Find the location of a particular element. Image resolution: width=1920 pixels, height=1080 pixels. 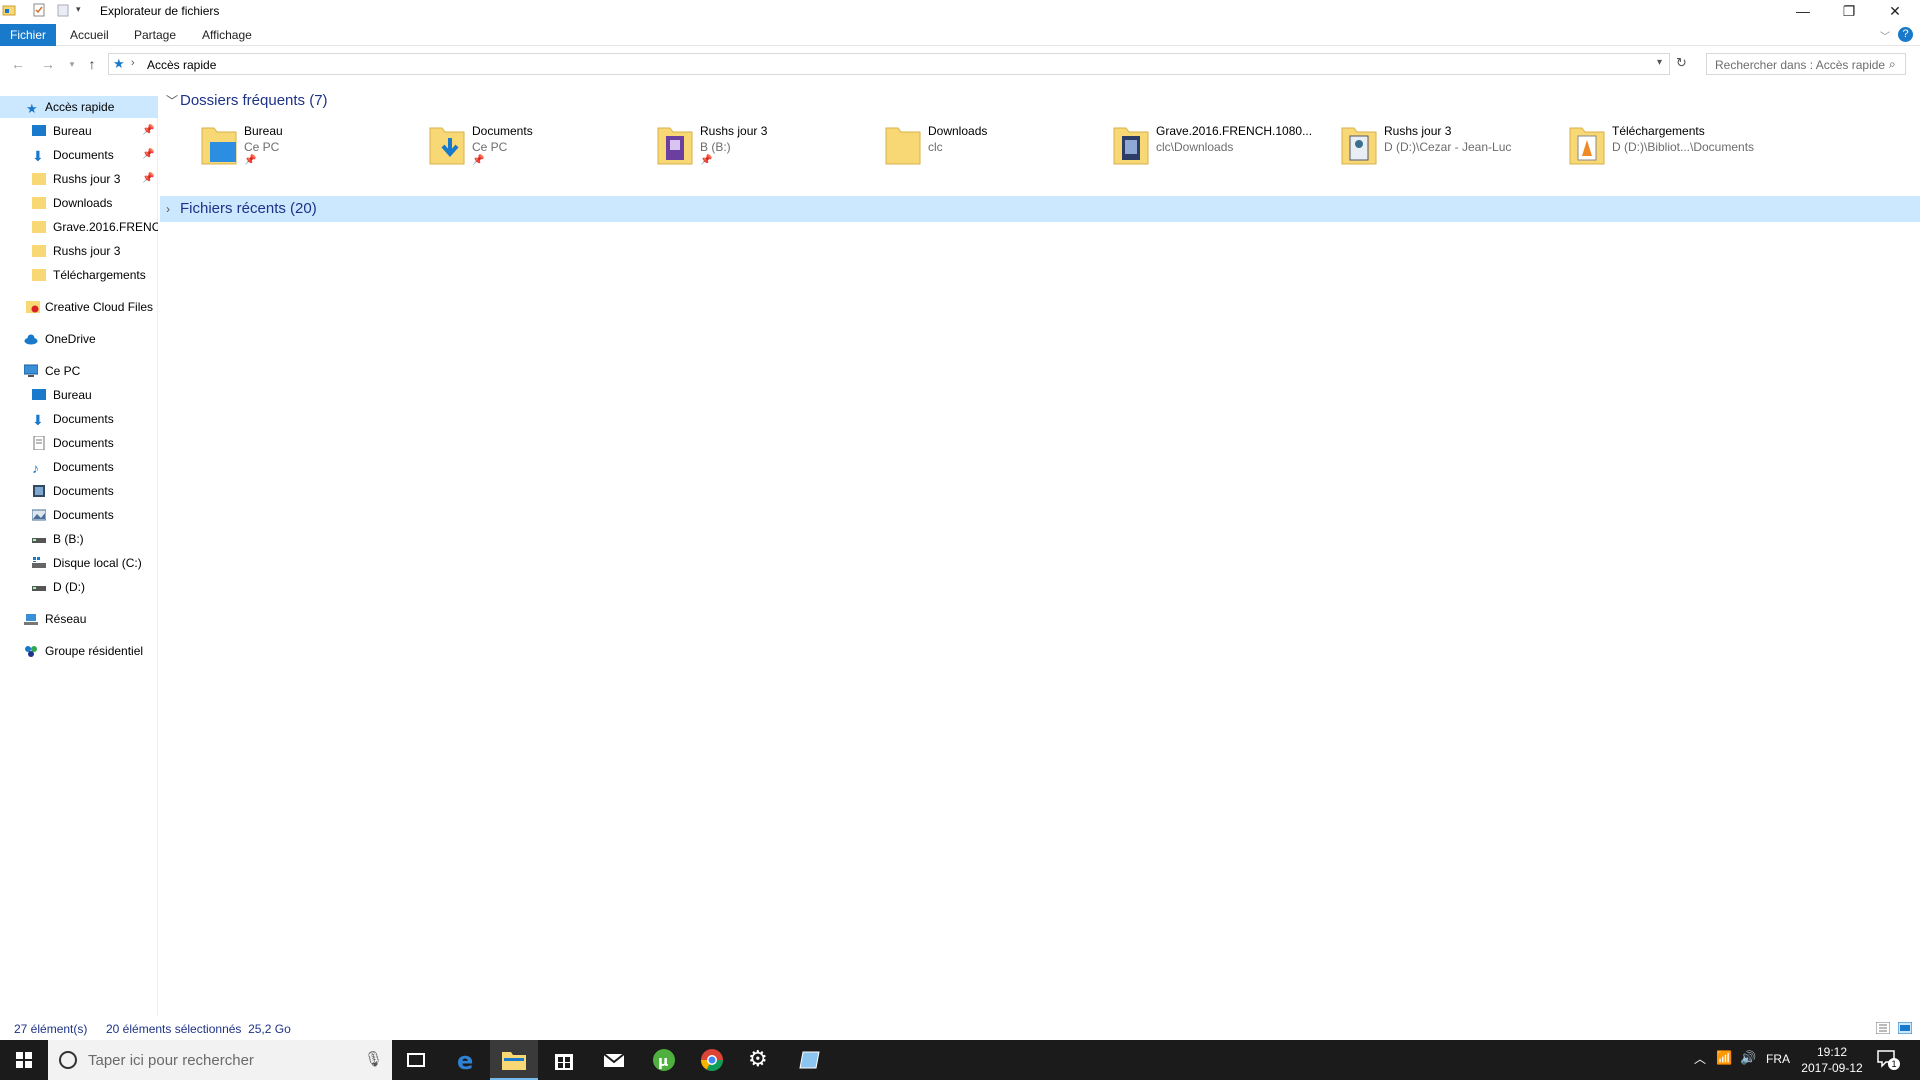

refresh-icon: ↻ is located at coordinates (1681, 63).